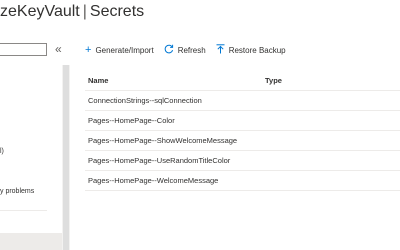 This screenshot has width=400, height=250. Describe the element at coordinates (31, 157) in the screenshot. I see `menu-list: l) y problems` at that location.